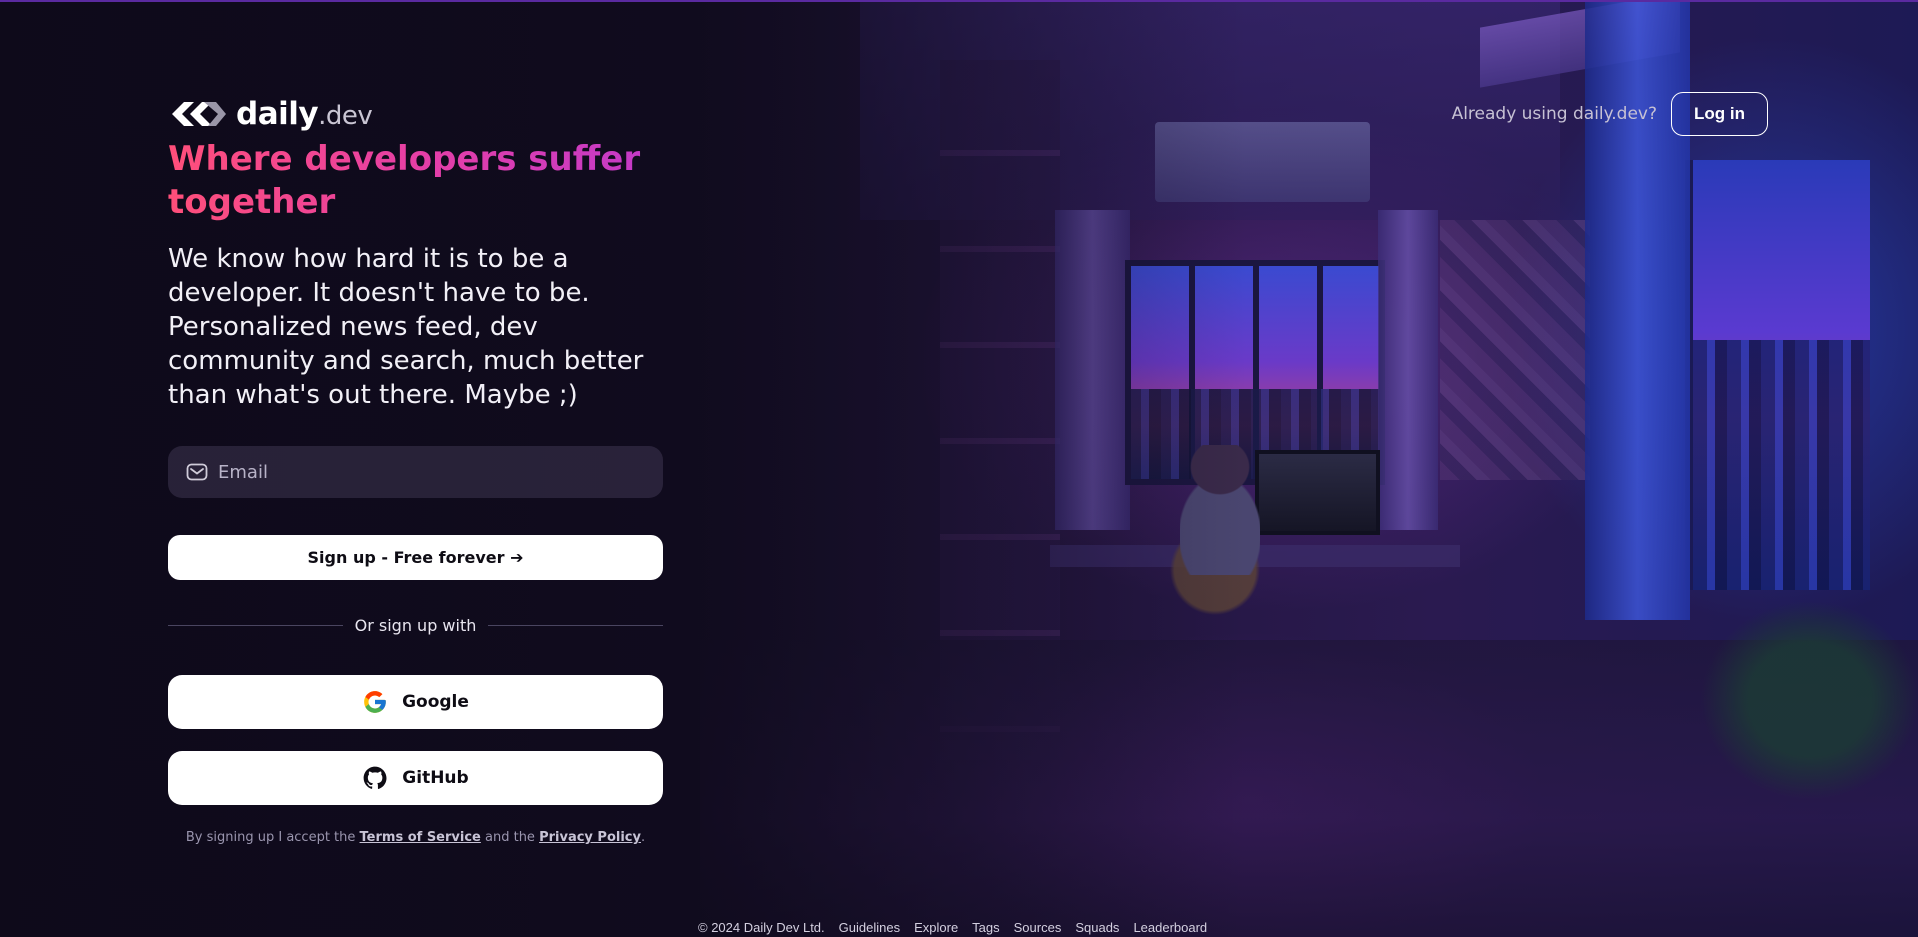 This screenshot has height=937, width=1918. What do you see at coordinates (428, 472) in the screenshot?
I see `email-input` at bounding box center [428, 472].